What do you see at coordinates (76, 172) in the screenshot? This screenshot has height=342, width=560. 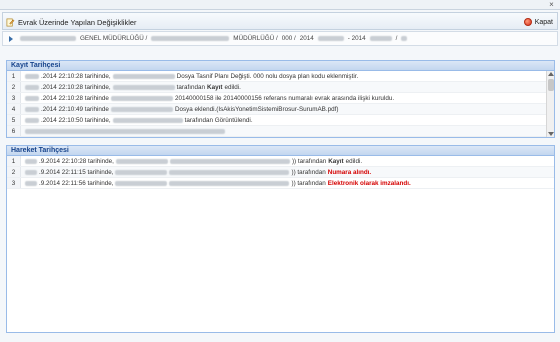 I see `row-date: .9.2014 22:11:15 tarihinde,` at bounding box center [76, 172].